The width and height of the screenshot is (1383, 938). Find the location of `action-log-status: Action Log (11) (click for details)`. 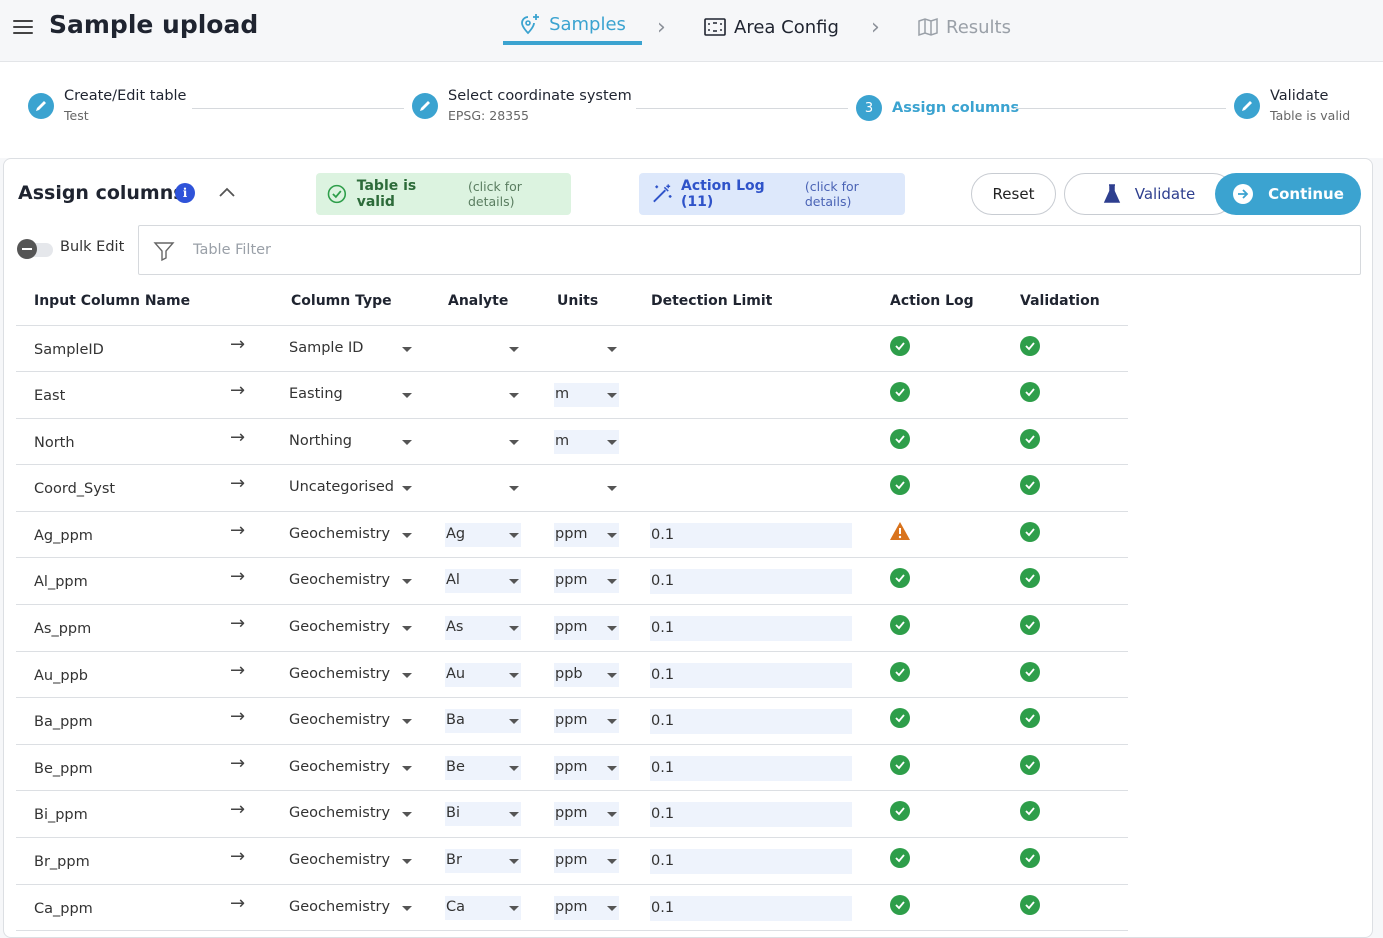

action-log-status: Action Log (11) (click for details) is located at coordinates (772, 194).